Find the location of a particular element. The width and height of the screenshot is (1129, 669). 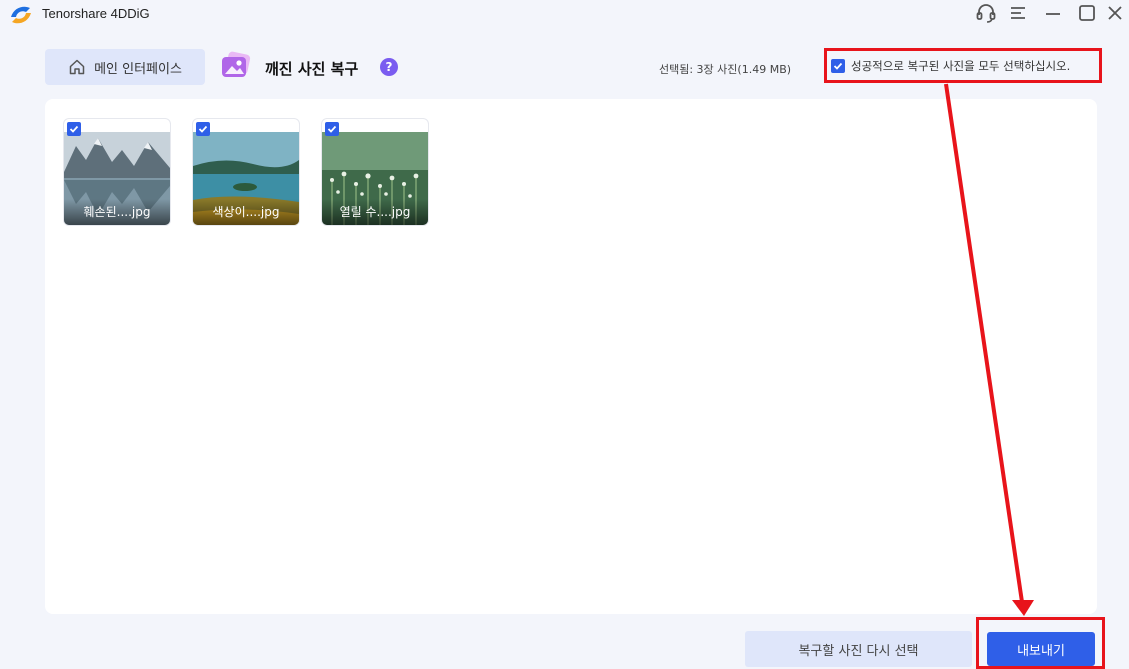

page-title: 깨진 사진 복구 is located at coordinates (312, 69).